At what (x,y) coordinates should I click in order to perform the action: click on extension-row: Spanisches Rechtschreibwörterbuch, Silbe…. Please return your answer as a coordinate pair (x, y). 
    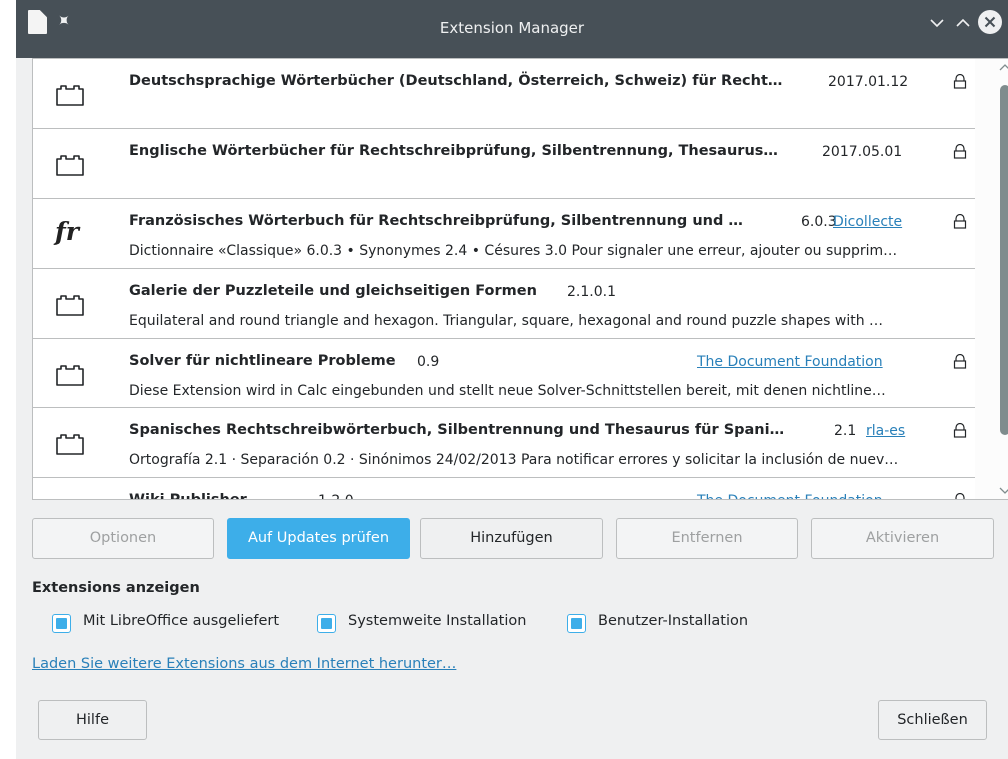
    Looking at the image, I should click on (504, 443).